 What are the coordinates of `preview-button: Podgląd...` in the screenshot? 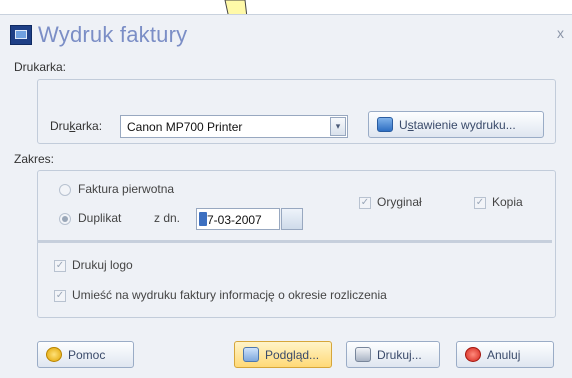 It's located at (283, 354).